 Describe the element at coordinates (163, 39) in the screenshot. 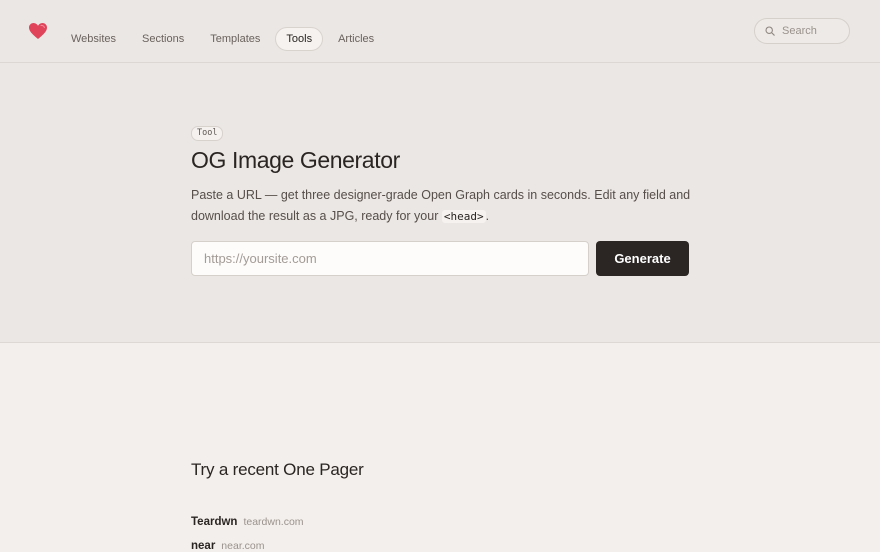

I see `nav-sections: Sections` at that location.